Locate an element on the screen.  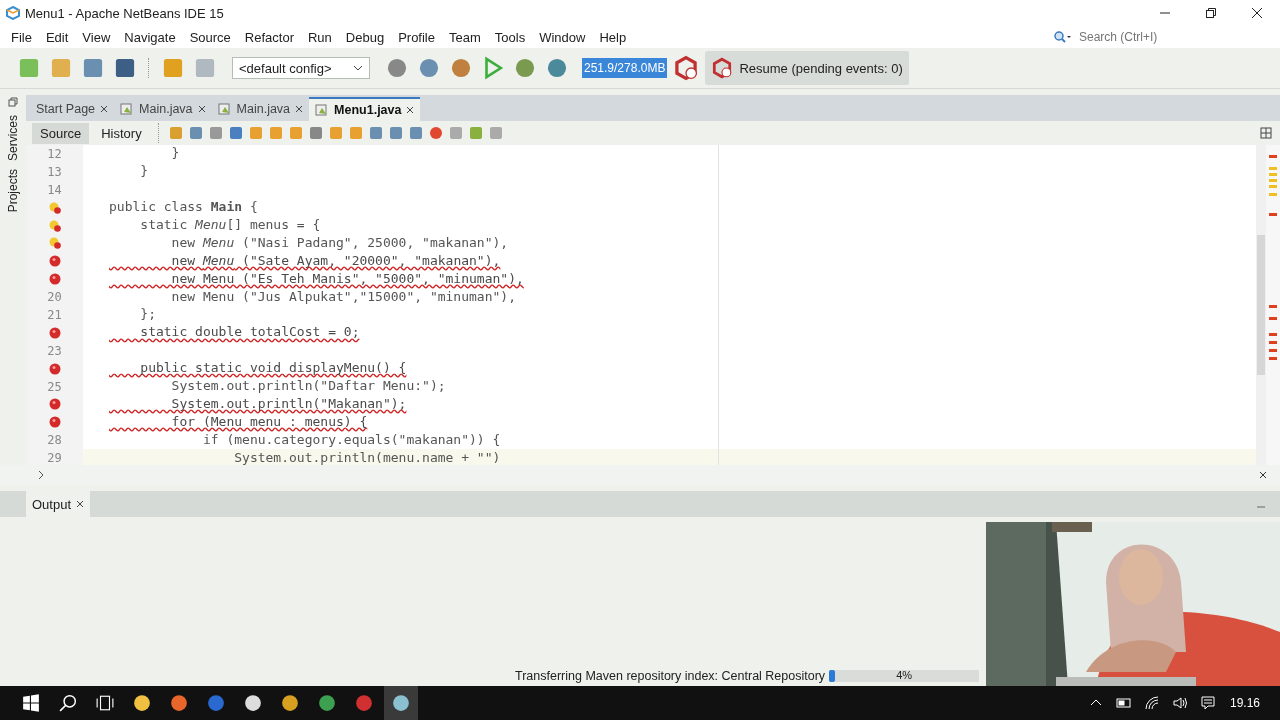
menu-item: Help is located at coordinates (613, 37).